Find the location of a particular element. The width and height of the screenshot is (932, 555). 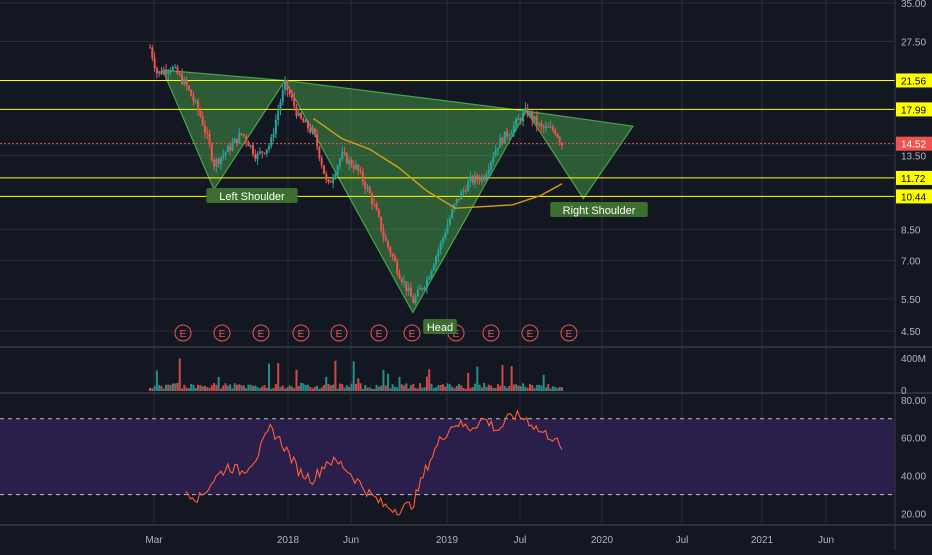

time-tick-5: 2020 is located at coordinates (602, 540).